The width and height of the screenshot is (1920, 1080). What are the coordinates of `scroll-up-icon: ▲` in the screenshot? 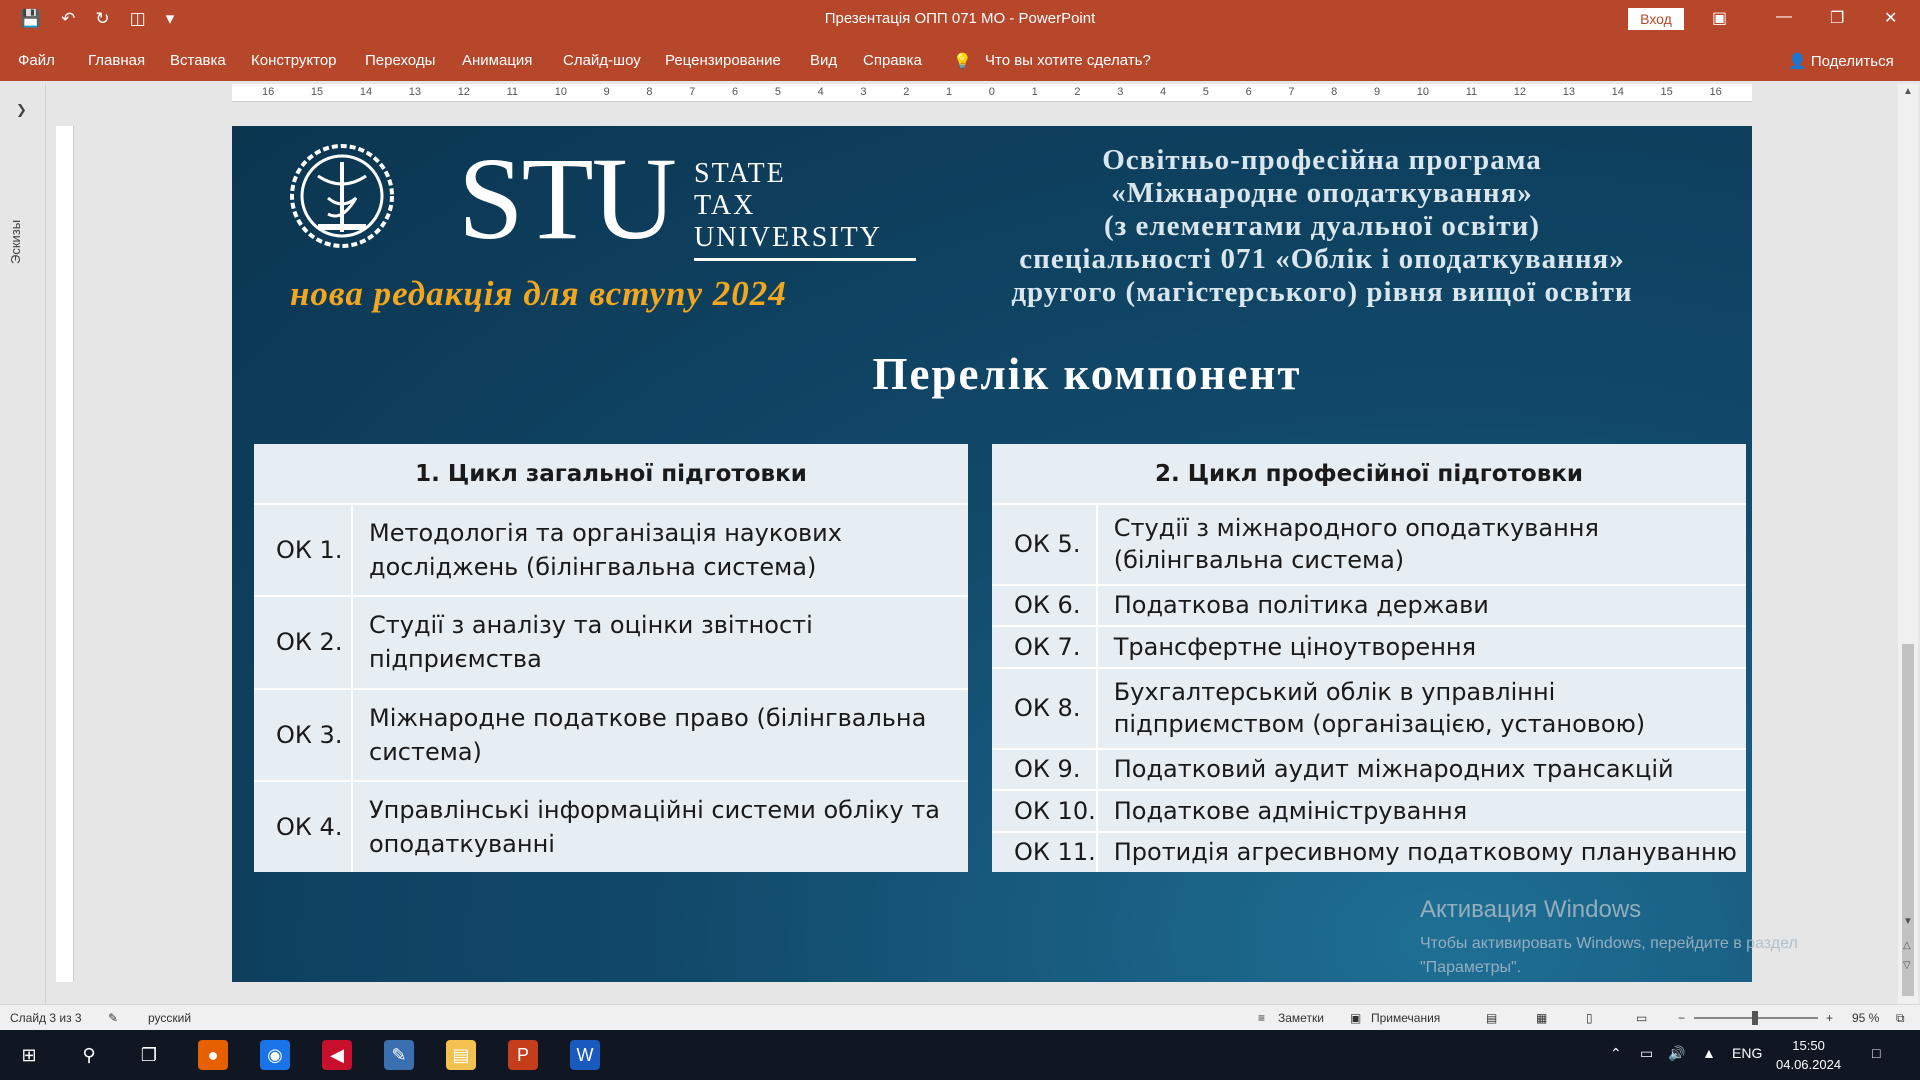 It's located at (1908, 91).